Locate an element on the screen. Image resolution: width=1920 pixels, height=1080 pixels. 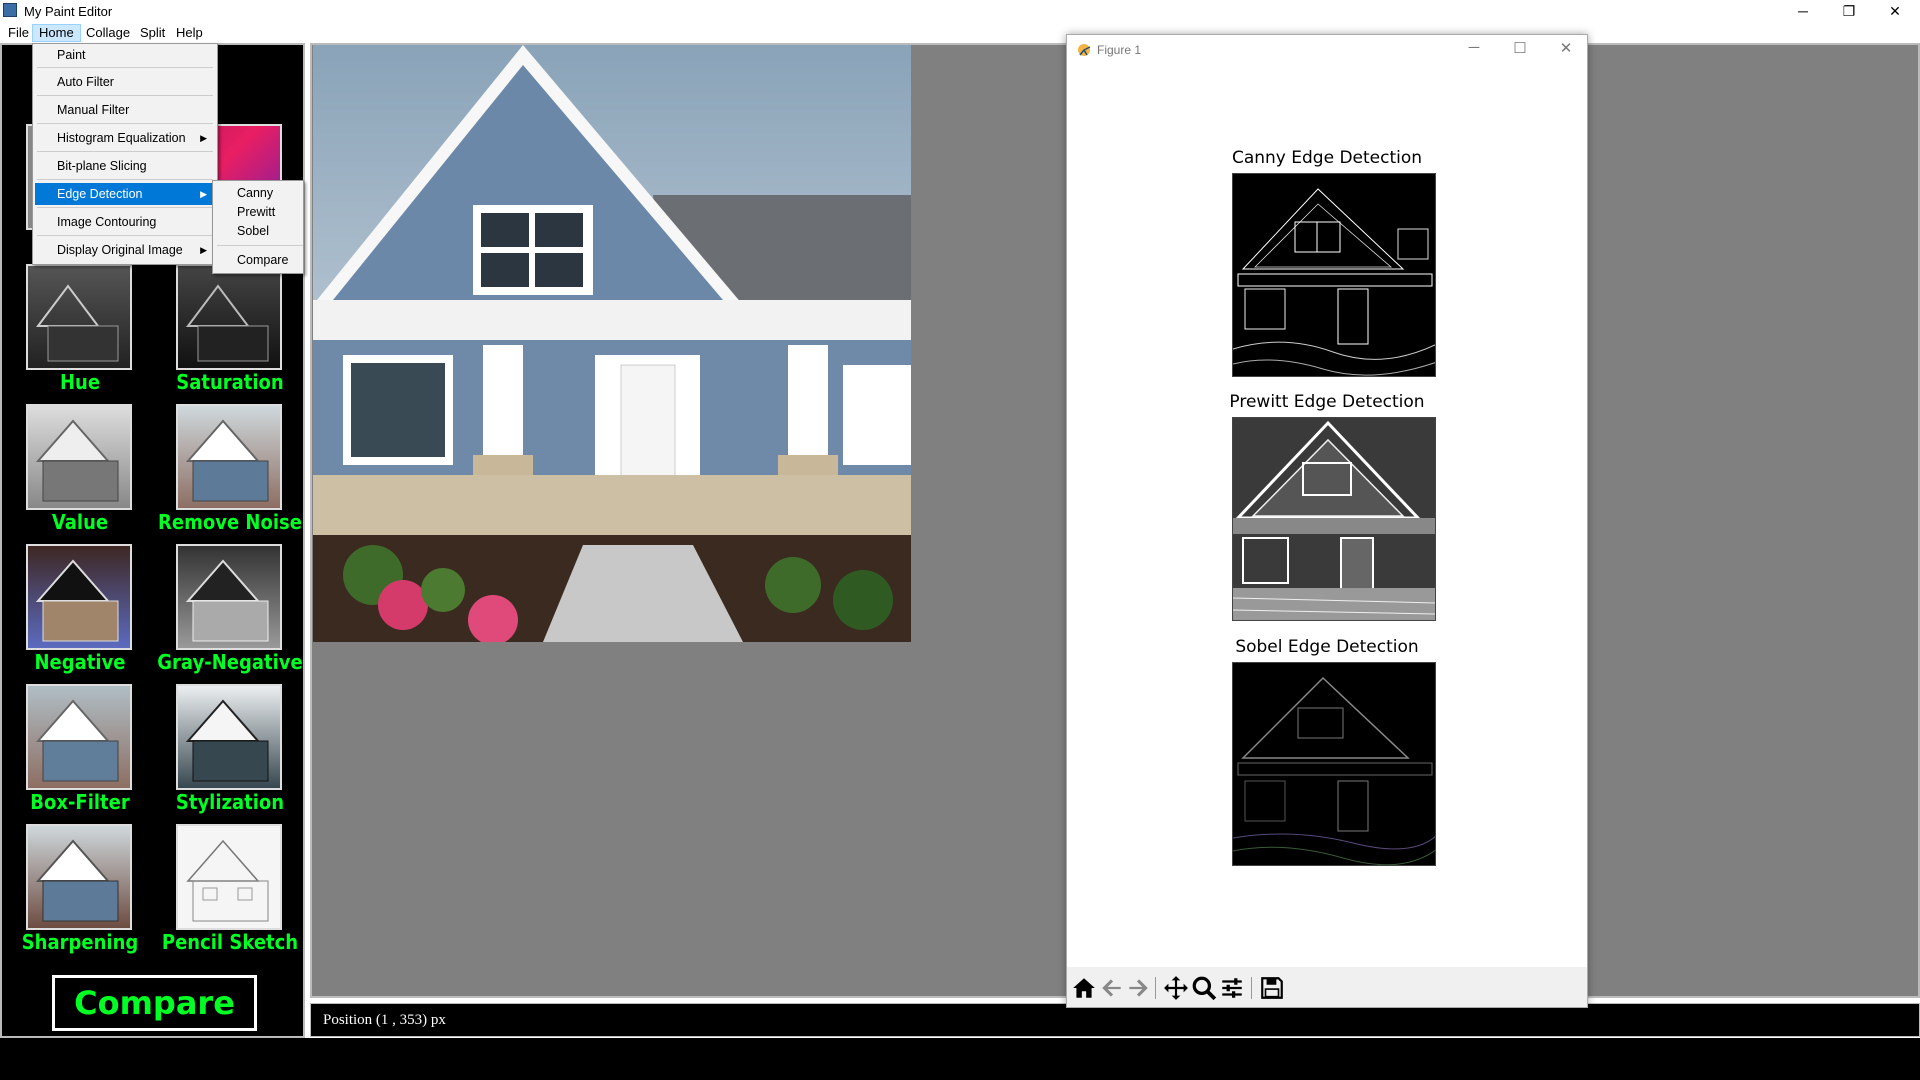
window-title: My Paint Editor is located at coordinates (68, 11).